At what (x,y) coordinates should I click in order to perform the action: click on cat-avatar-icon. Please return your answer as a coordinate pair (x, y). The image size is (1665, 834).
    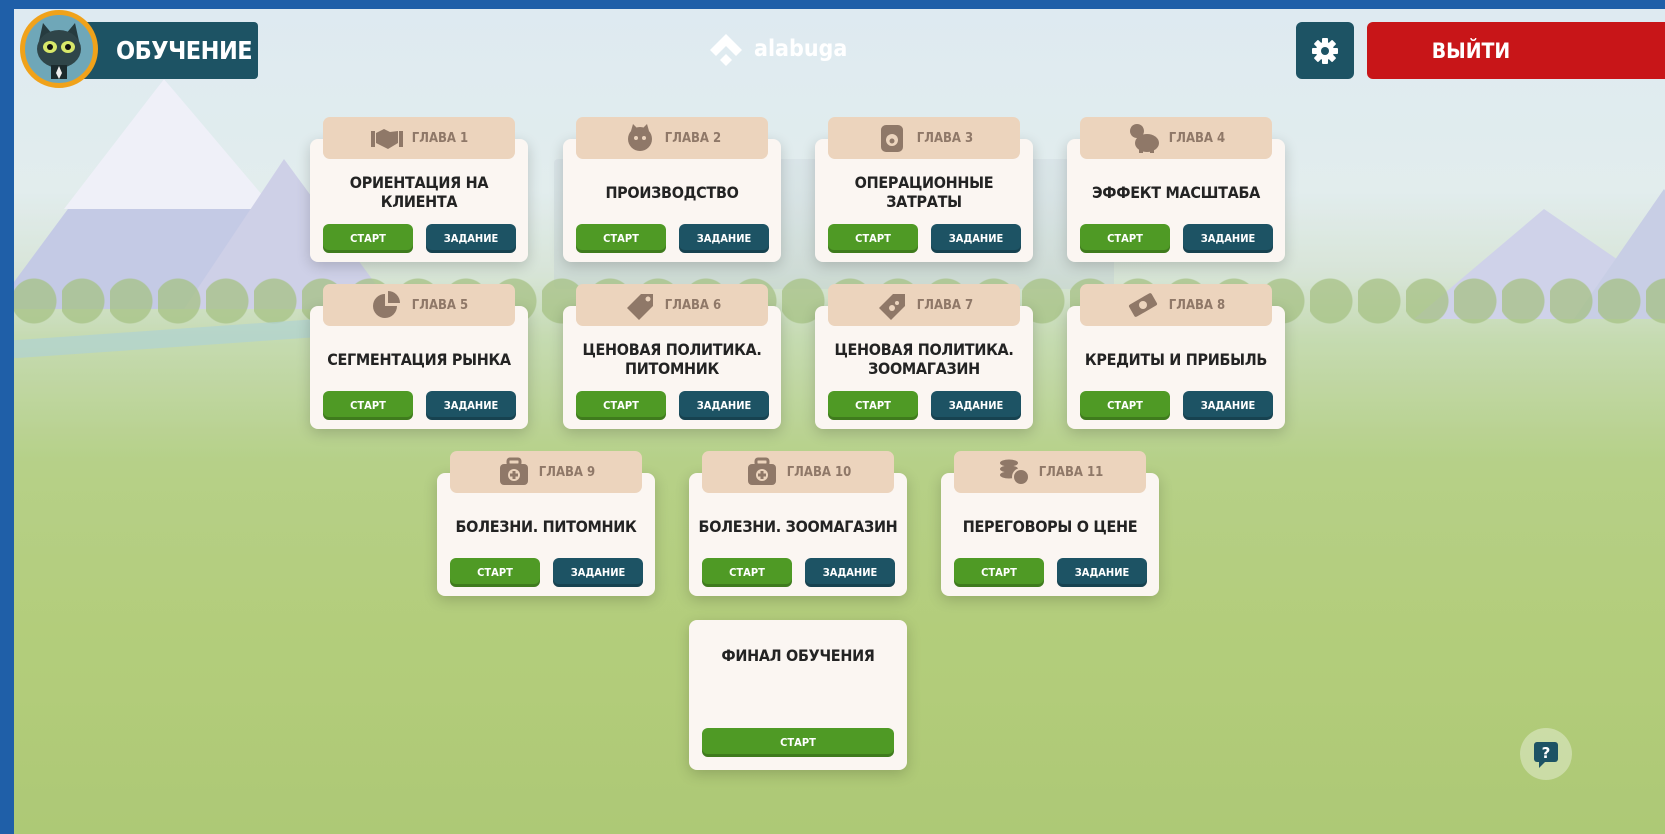
    Looking at the image, I should click on (59, 51).